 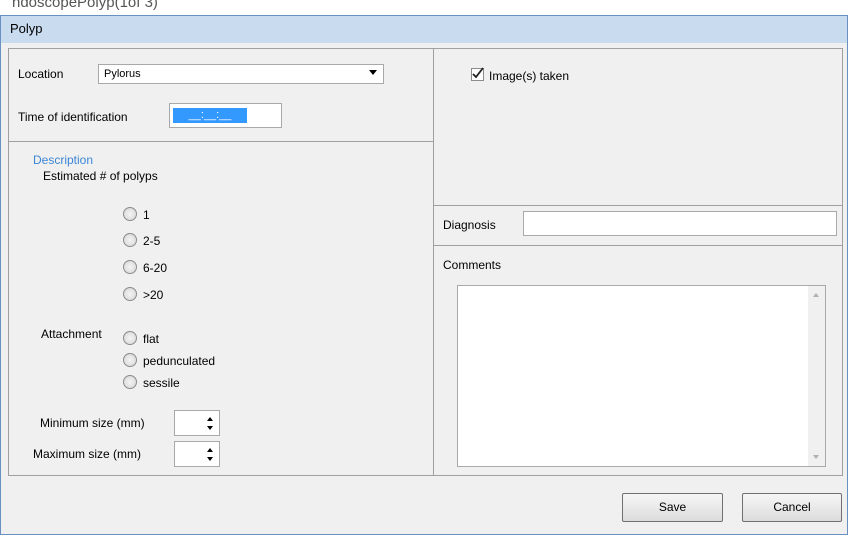 What do you see at coordinates (425, 475) in the screenshot?
I see `footer-divider` at bounding box center [425, 475].